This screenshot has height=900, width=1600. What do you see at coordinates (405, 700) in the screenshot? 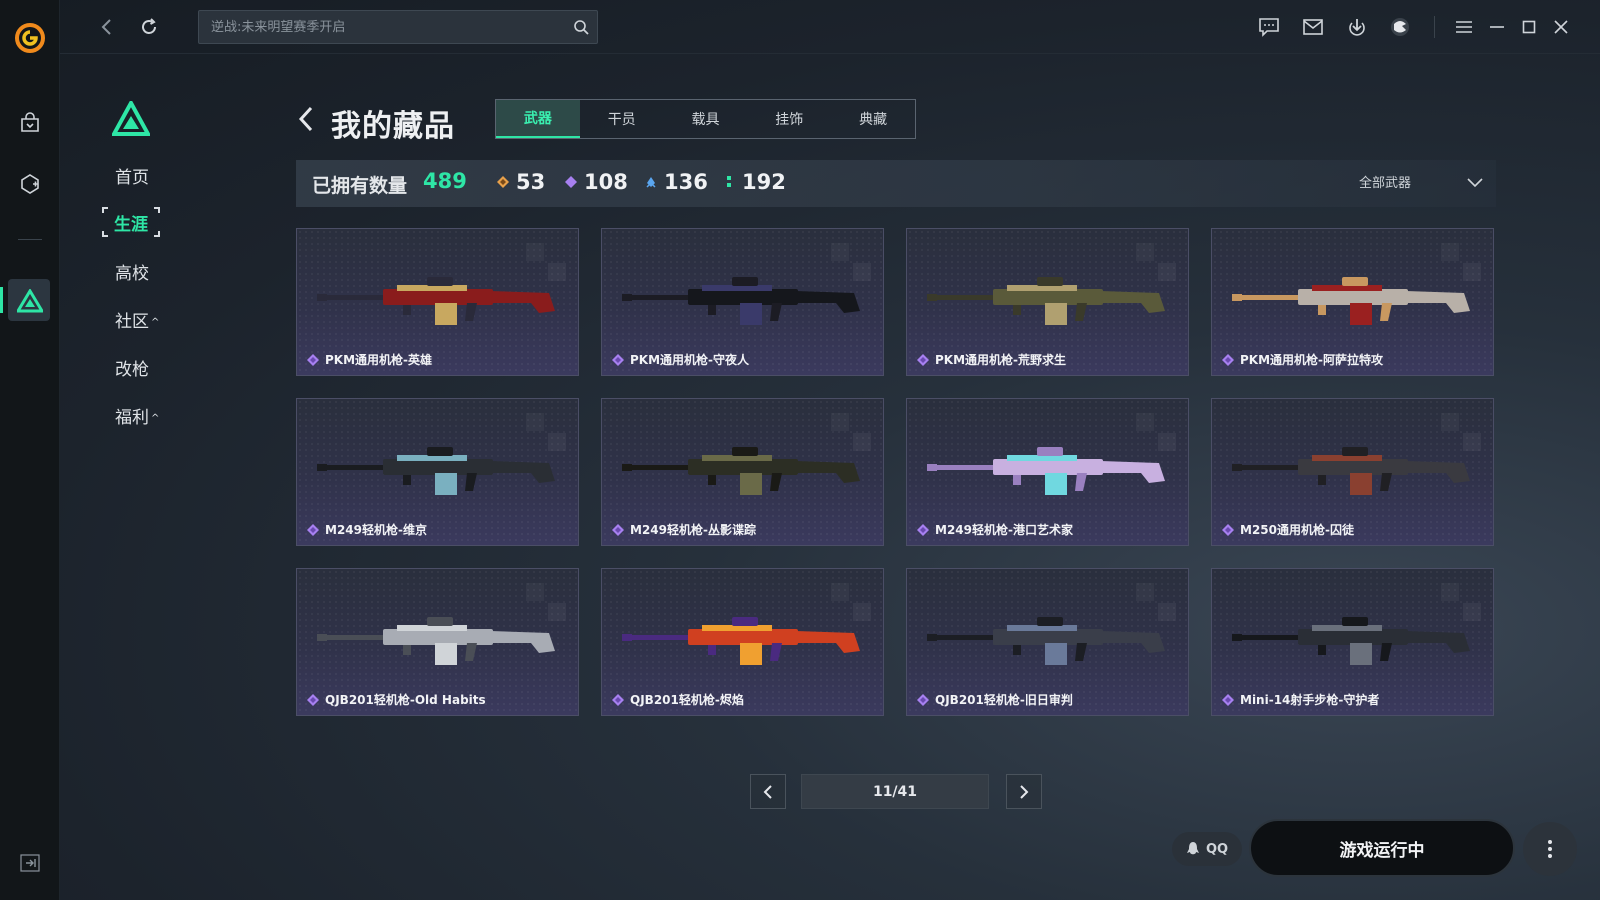
I see `weapon-name: QJB201轻机枪-Old Habits` at bounding box center [405, 700].